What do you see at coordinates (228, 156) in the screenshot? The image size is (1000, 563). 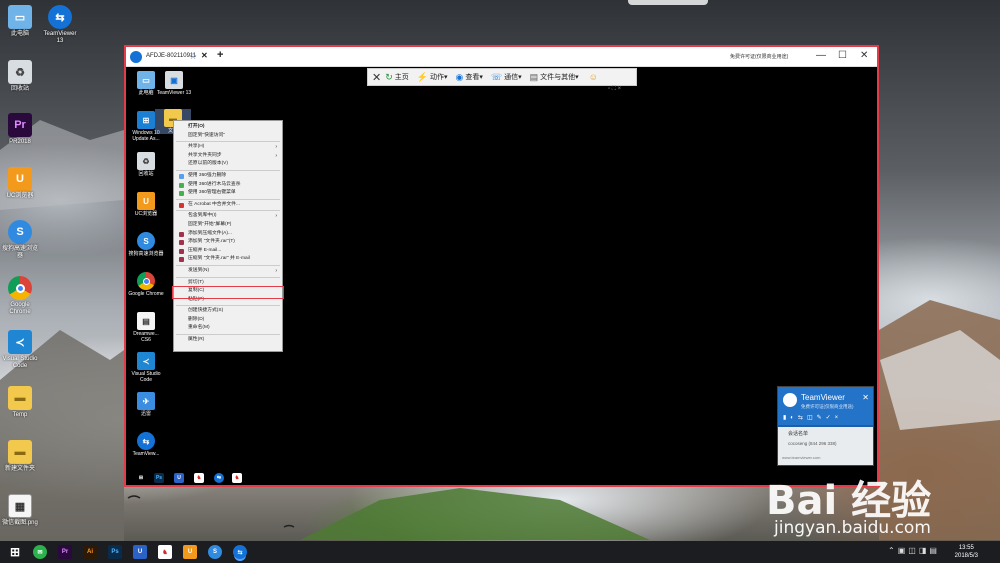 I see `context-menu-item: 共享文件夹同步 ›` at bounding box center [228, 156].